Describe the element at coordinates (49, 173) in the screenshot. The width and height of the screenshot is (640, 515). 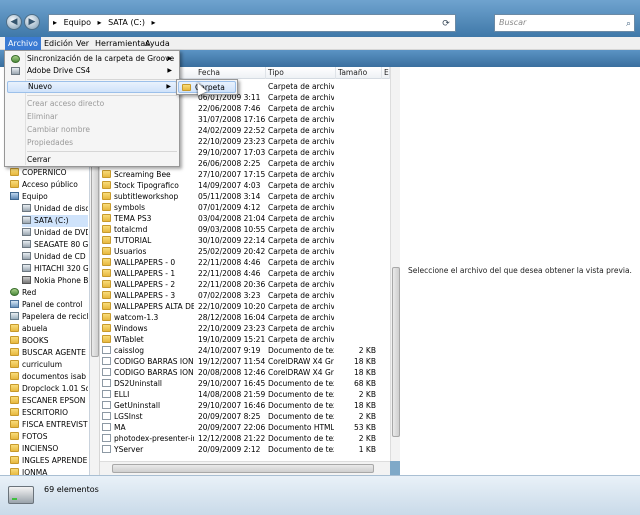
I see `nav-item: COPERNICO` at that location.